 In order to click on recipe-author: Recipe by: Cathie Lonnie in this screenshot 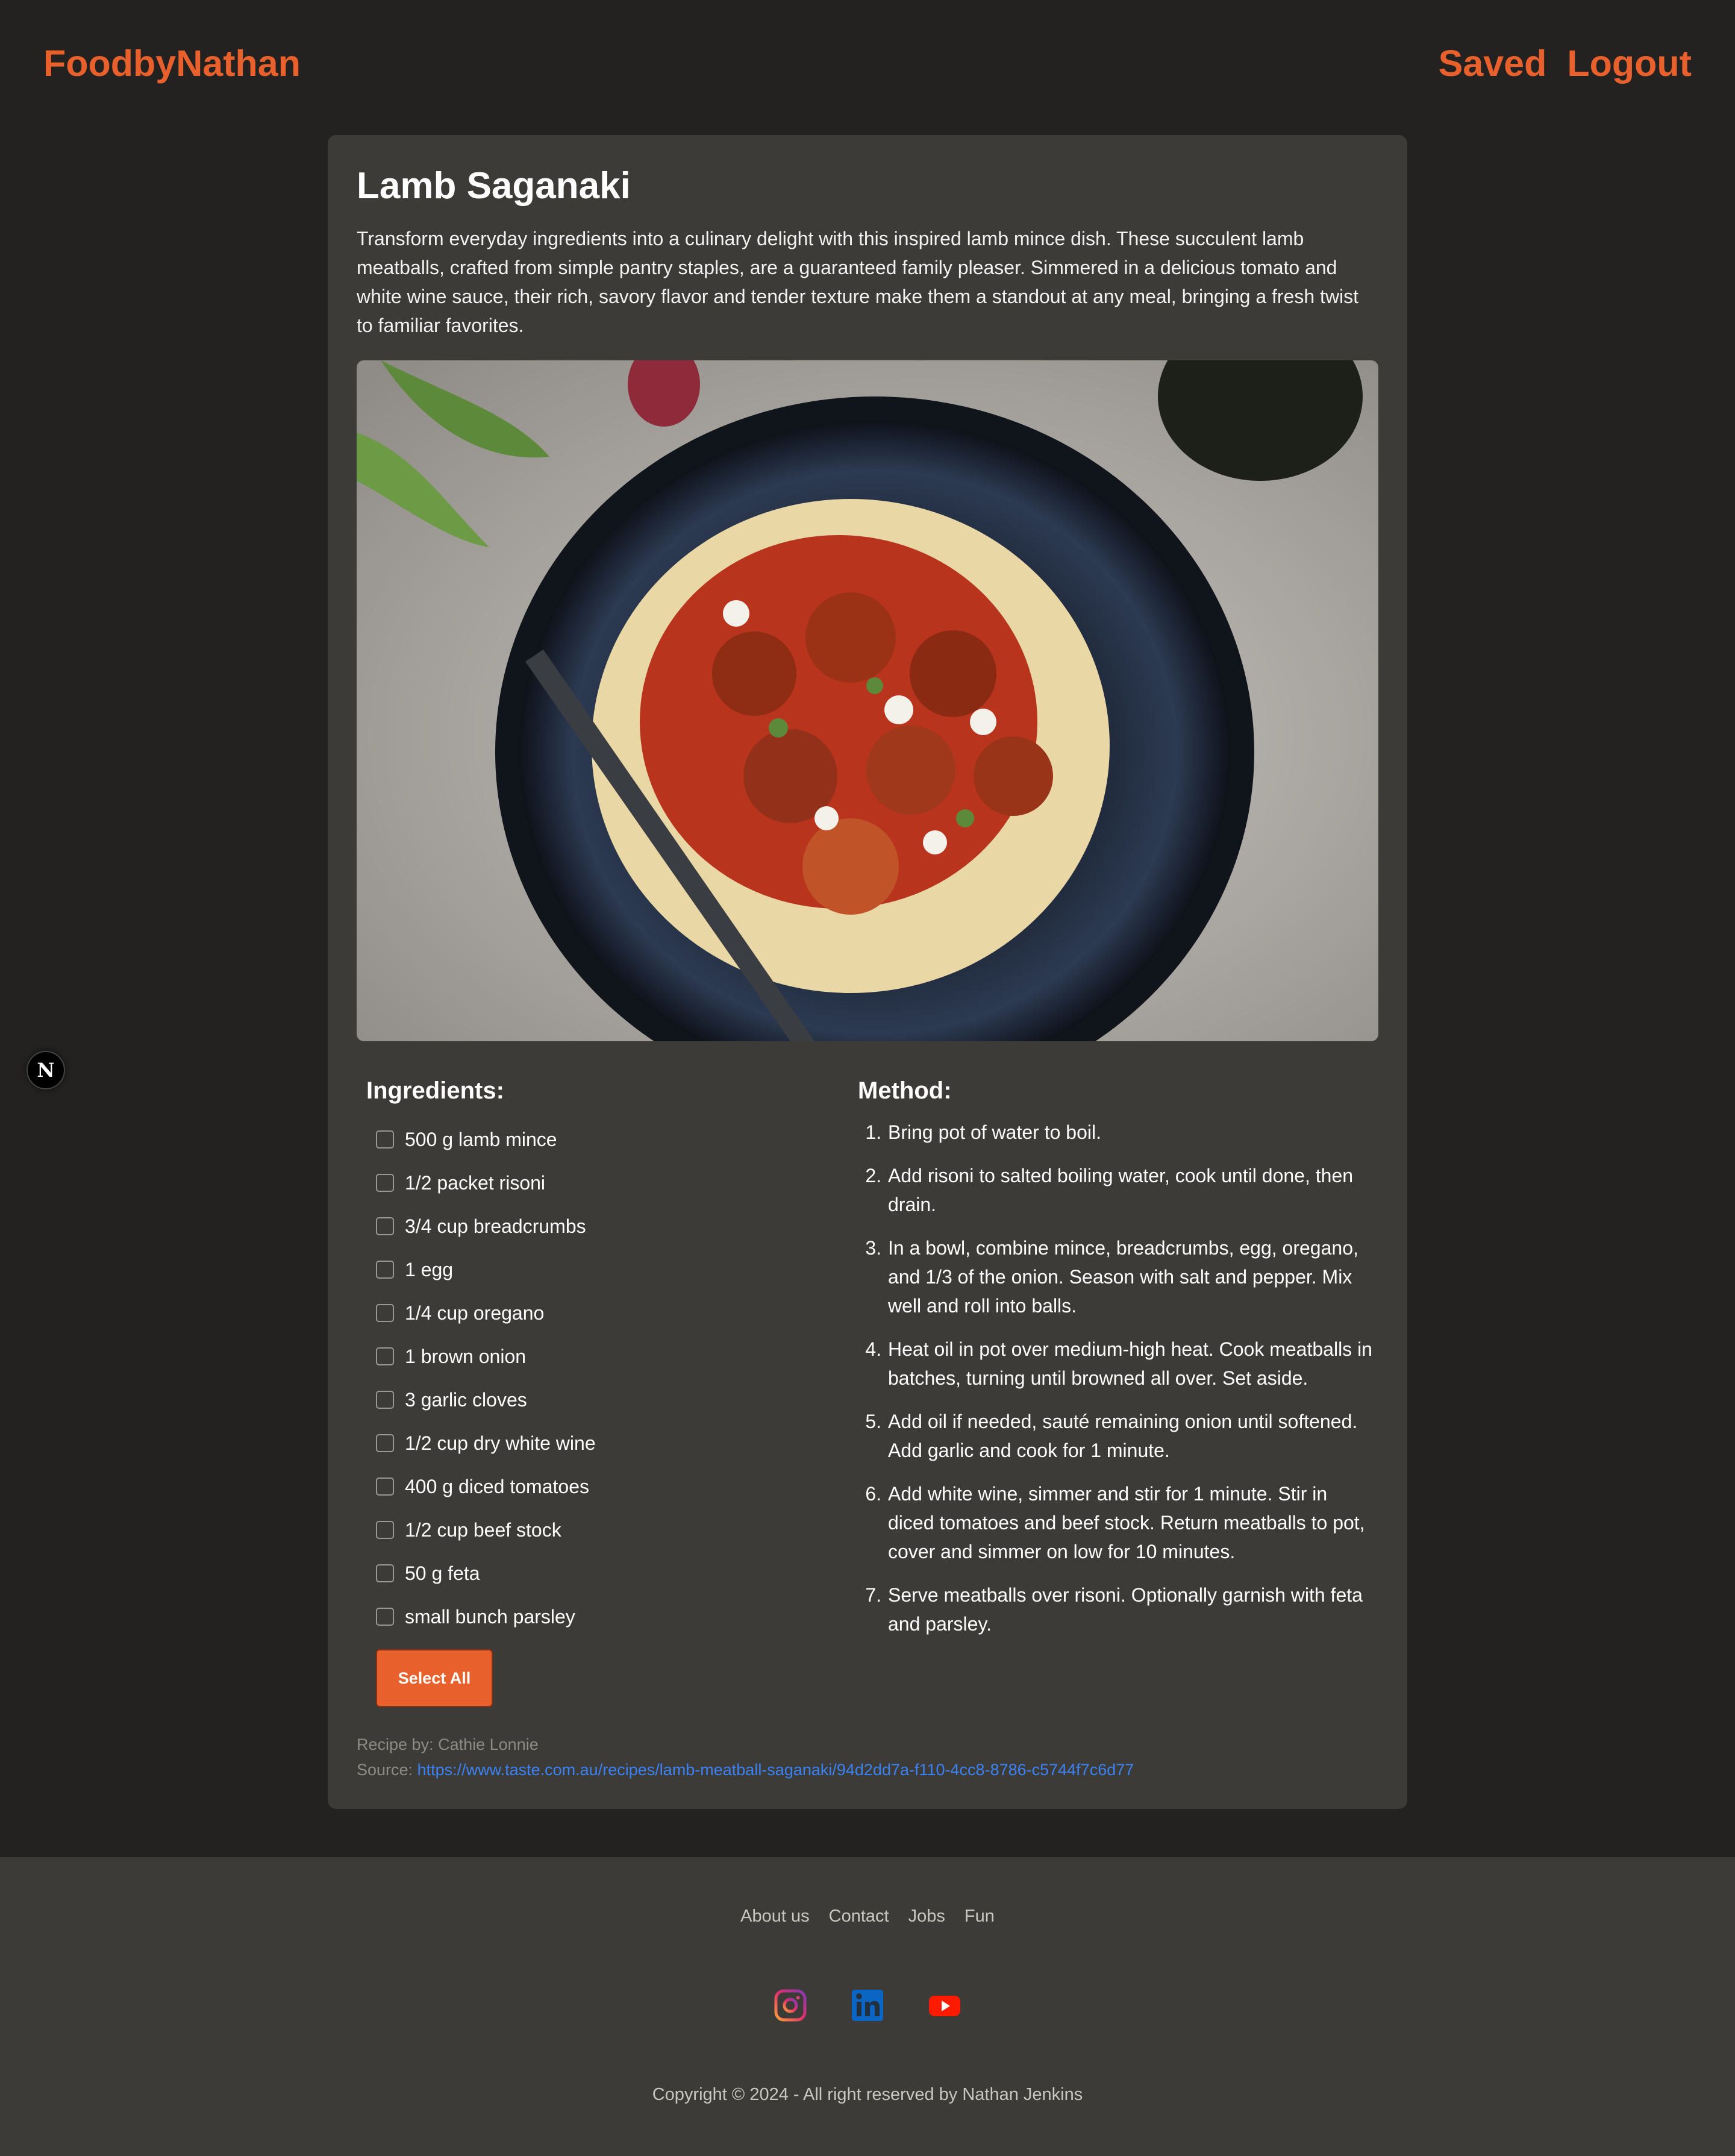, I will do `click(746, 1744)`.